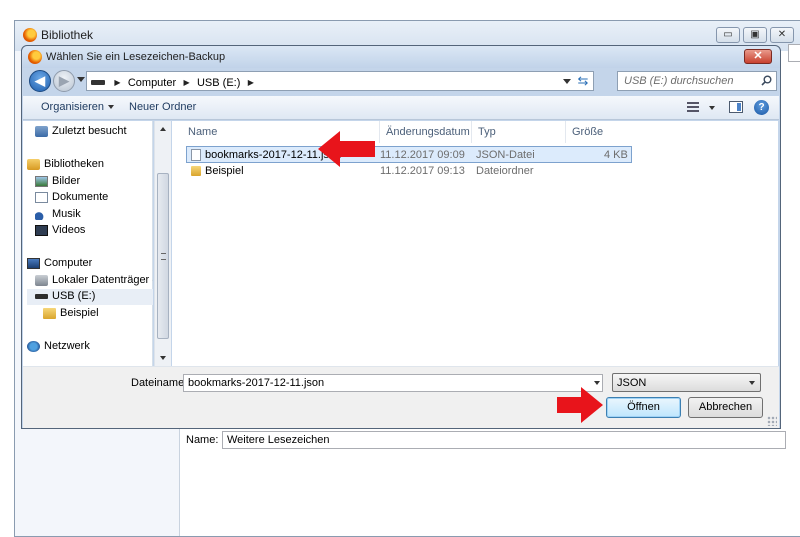  I want to click on file-date: 11.12.2017 09:09, so click(422, 155).